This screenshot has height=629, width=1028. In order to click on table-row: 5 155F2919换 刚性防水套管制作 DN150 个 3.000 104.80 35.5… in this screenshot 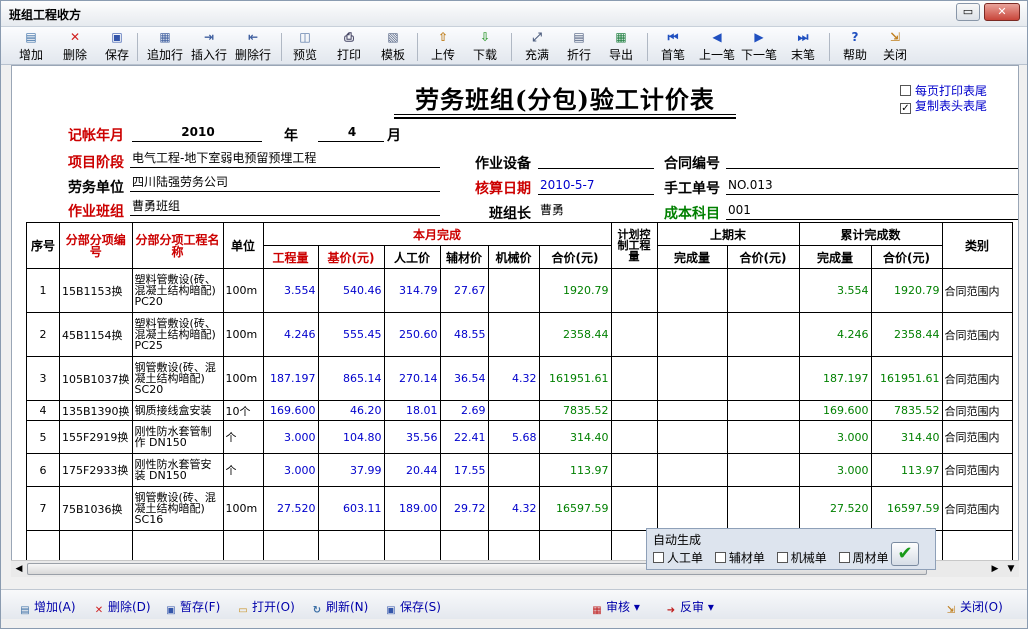, I will do `click(519, 437)`.